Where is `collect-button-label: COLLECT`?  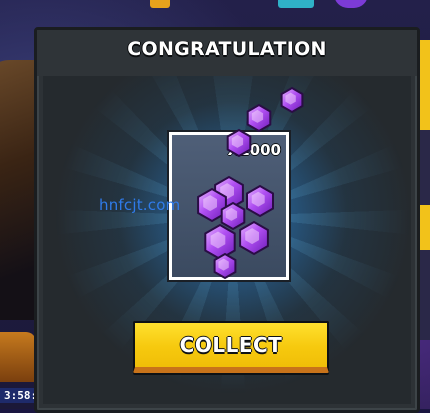
collect-button-label: COLLECT is located at coordinates (231, 345).